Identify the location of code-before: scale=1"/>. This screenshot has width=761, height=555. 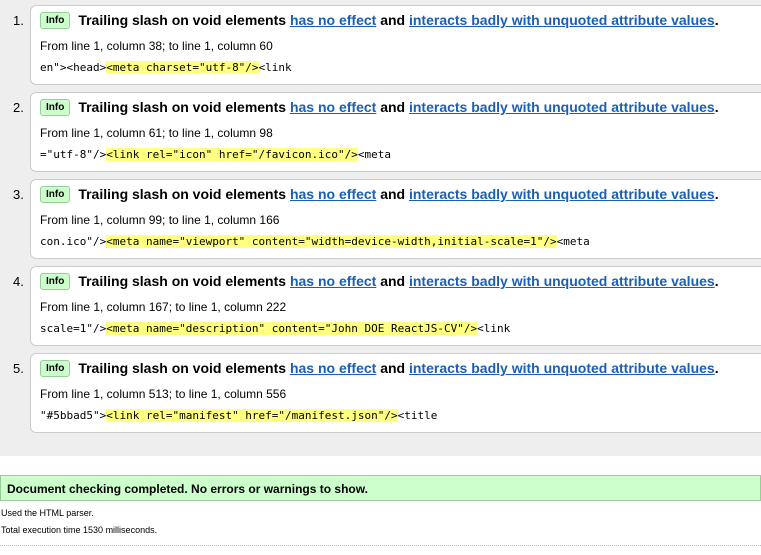
(73, 328).